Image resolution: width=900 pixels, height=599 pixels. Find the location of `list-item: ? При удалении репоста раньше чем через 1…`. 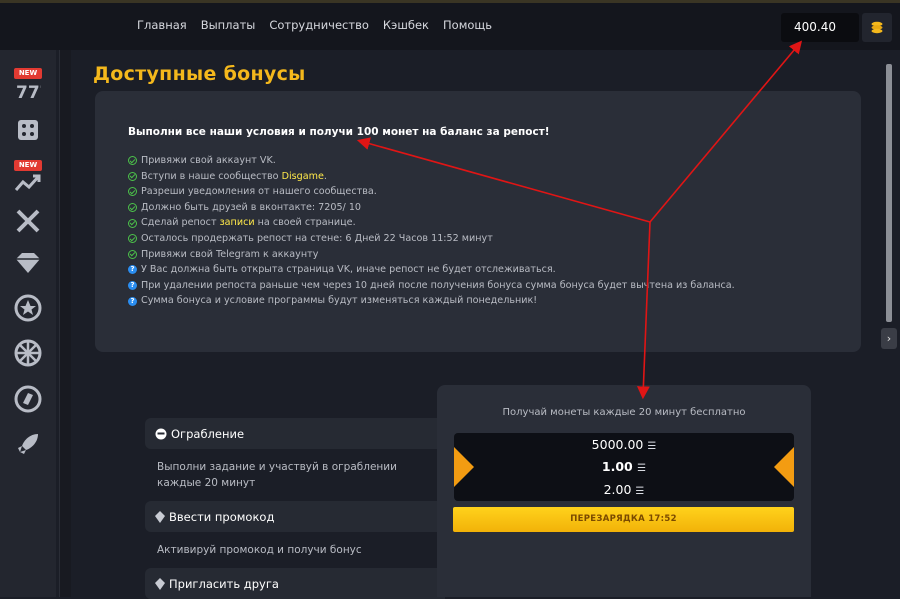

list-item: ? При удалении репоста раньше чем через 1… is located at coordinates (431, 286).